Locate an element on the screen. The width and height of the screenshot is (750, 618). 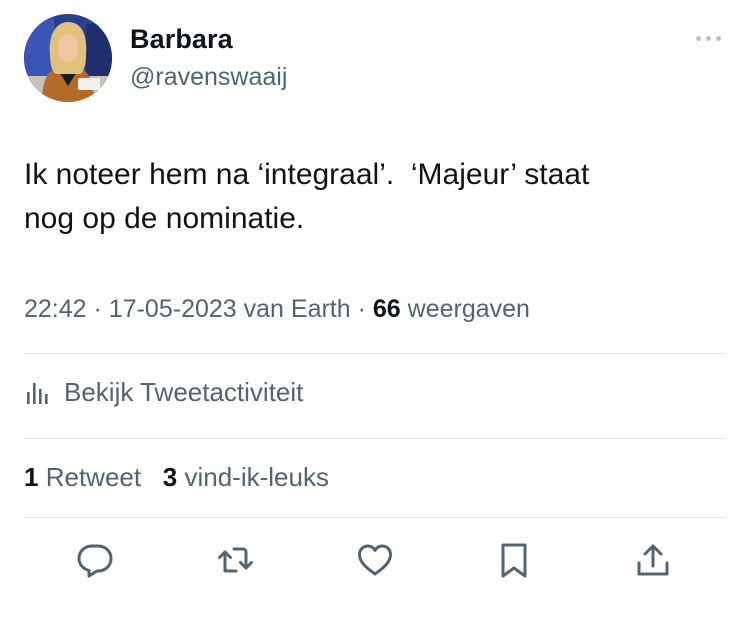
avatar is located at coordinates (68, 58).